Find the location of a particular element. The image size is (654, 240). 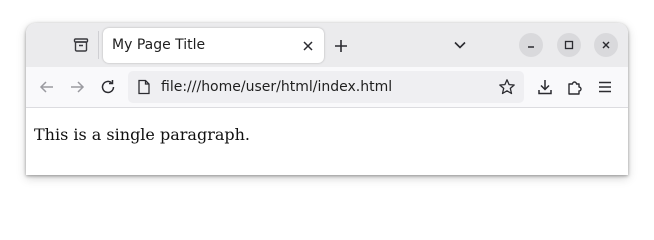

address-bar: file:///home/user/html/index.html is located at coordinates (326, 87).